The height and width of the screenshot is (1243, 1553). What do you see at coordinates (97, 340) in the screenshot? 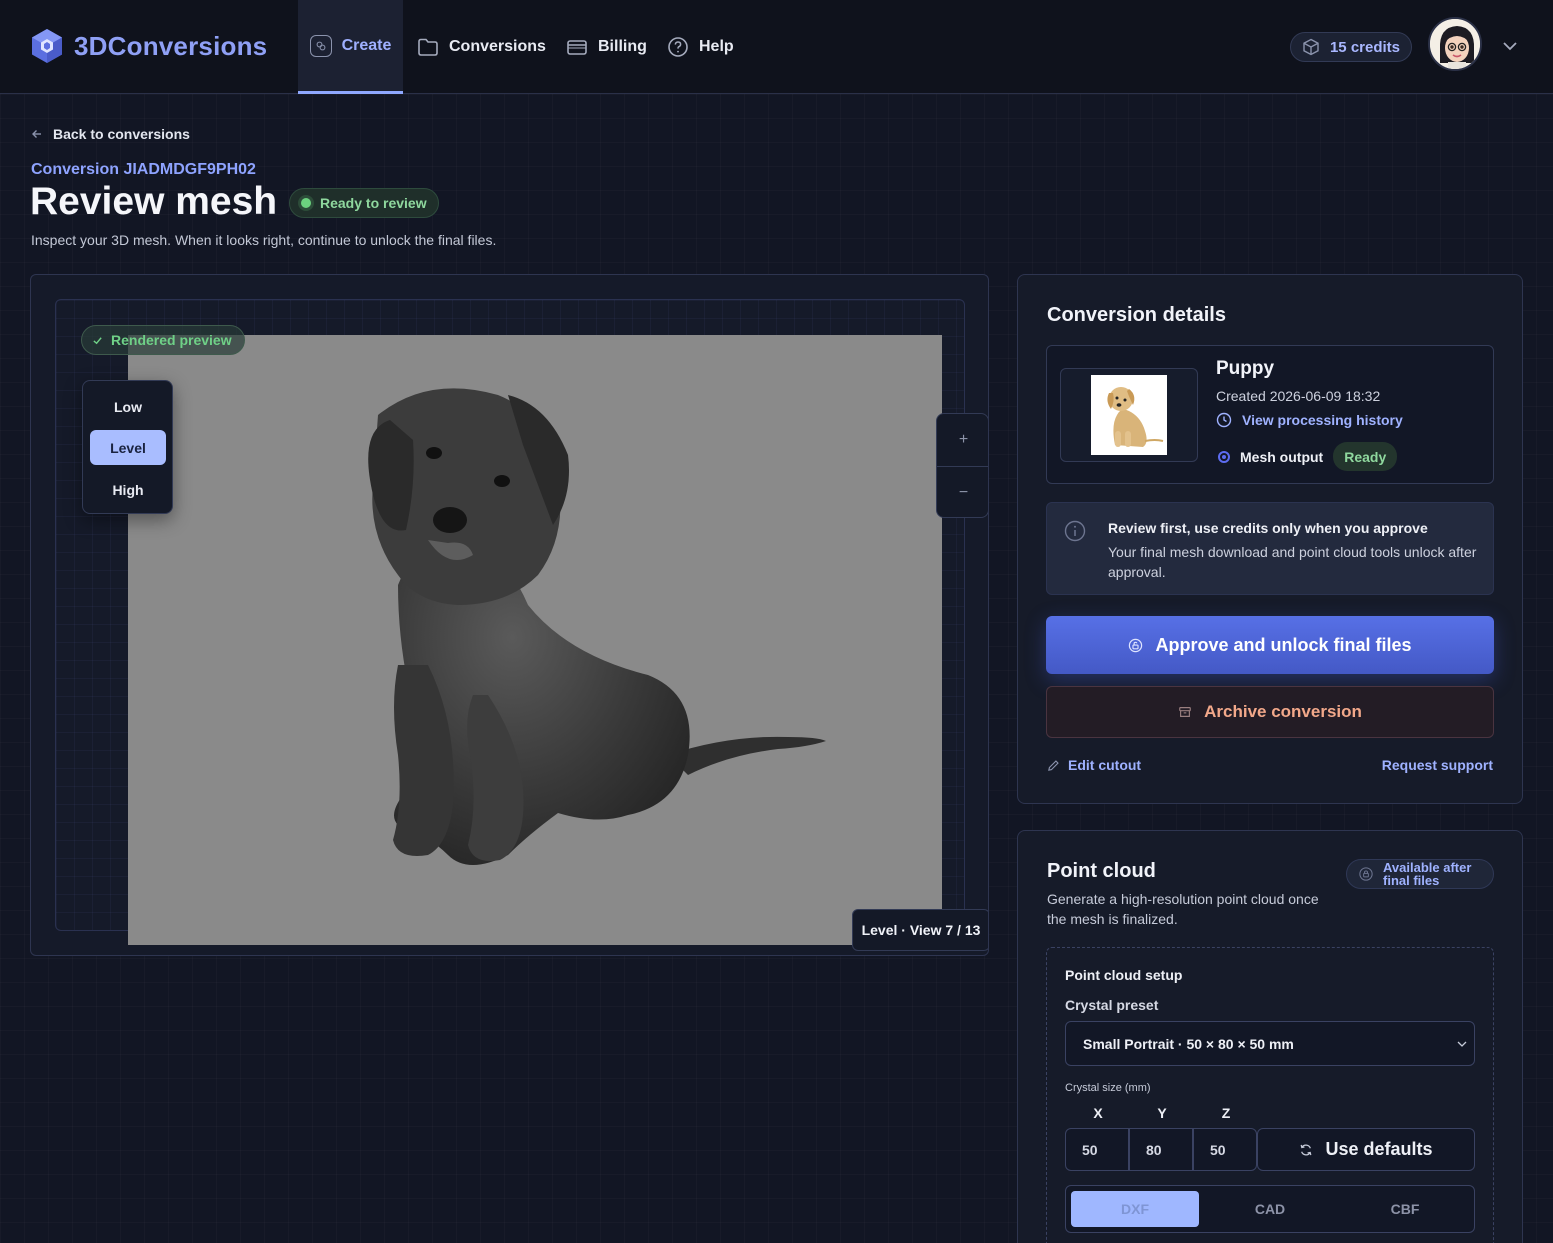
I see `check-icon` at bounding box center [97, 340].